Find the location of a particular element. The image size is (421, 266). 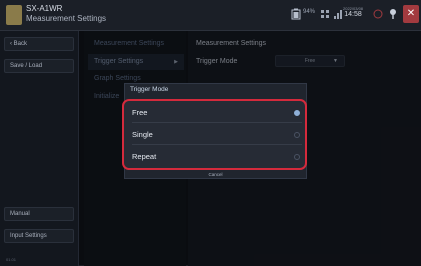

close-button: ✕ is located at coordinates (411, 14).